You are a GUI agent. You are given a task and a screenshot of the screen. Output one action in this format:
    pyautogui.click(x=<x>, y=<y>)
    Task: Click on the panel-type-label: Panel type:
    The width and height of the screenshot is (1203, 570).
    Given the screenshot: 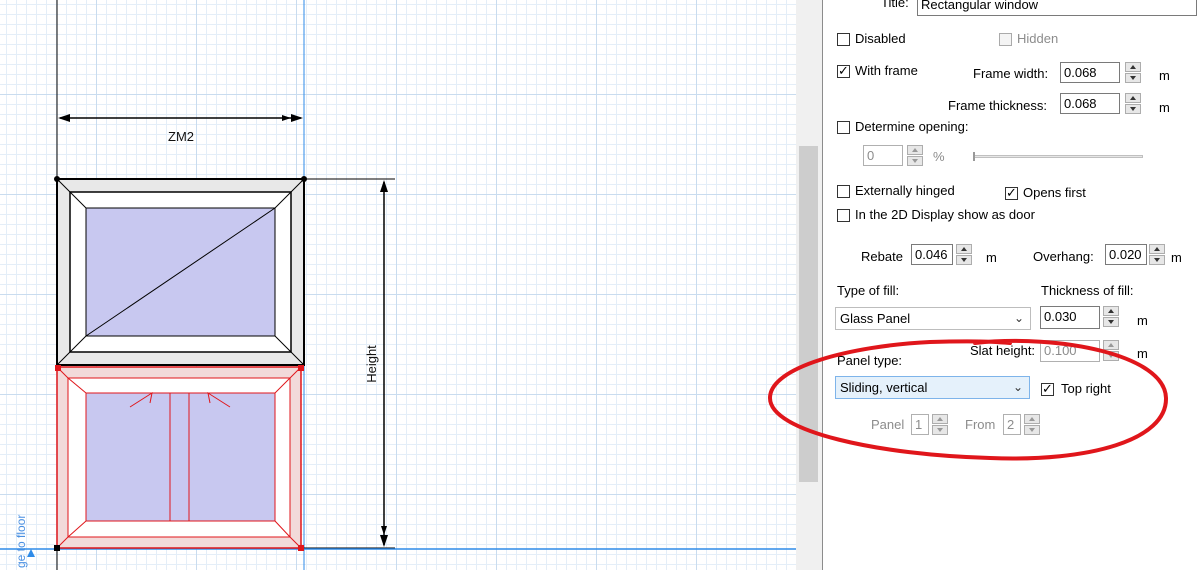 What is the action you would take?
    pyautogui.click(x=870, y=360)
    